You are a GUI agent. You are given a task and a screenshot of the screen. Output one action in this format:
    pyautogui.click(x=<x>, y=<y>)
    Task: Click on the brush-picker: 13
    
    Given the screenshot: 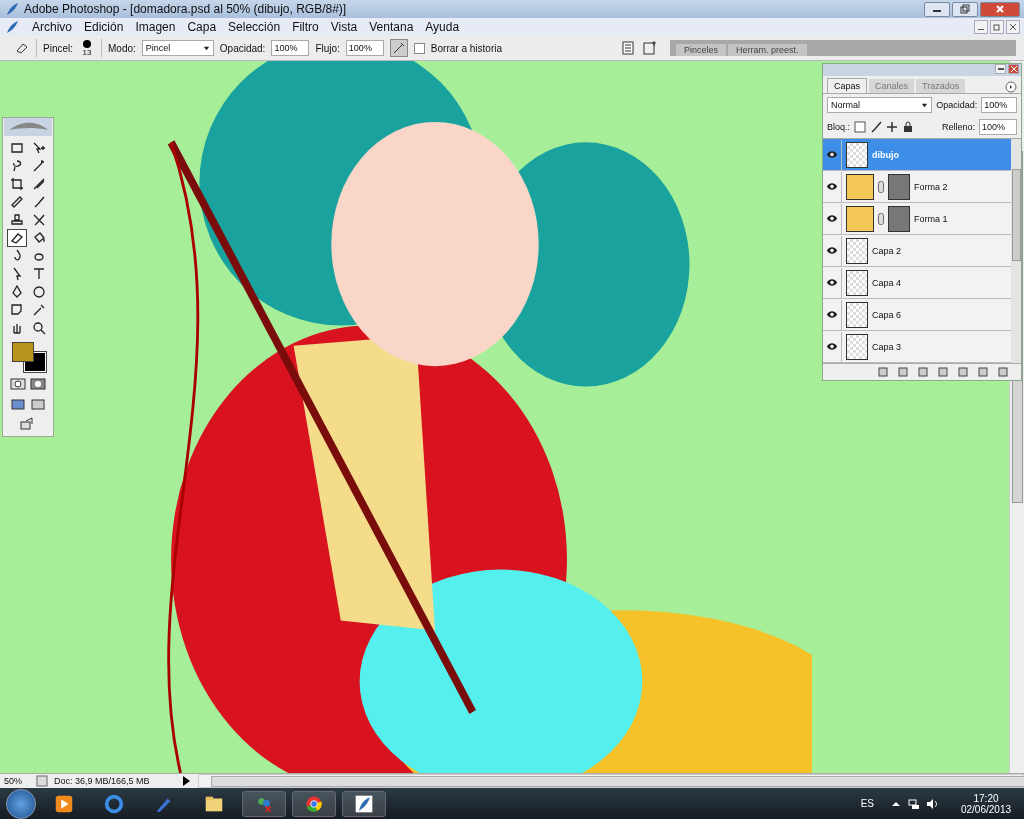 What is the action you would take?
    pyautogui.click(x=87, y=48)
    